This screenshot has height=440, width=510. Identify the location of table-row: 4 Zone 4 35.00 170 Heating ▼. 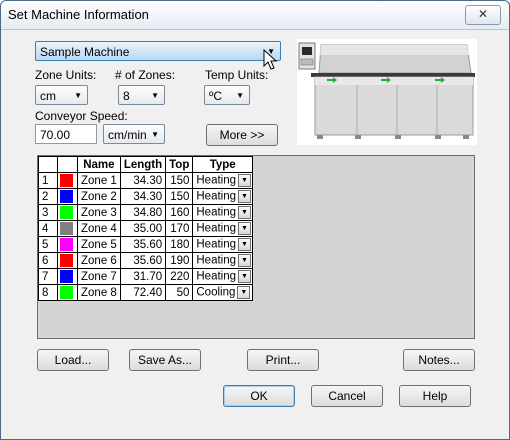
(146, 228).